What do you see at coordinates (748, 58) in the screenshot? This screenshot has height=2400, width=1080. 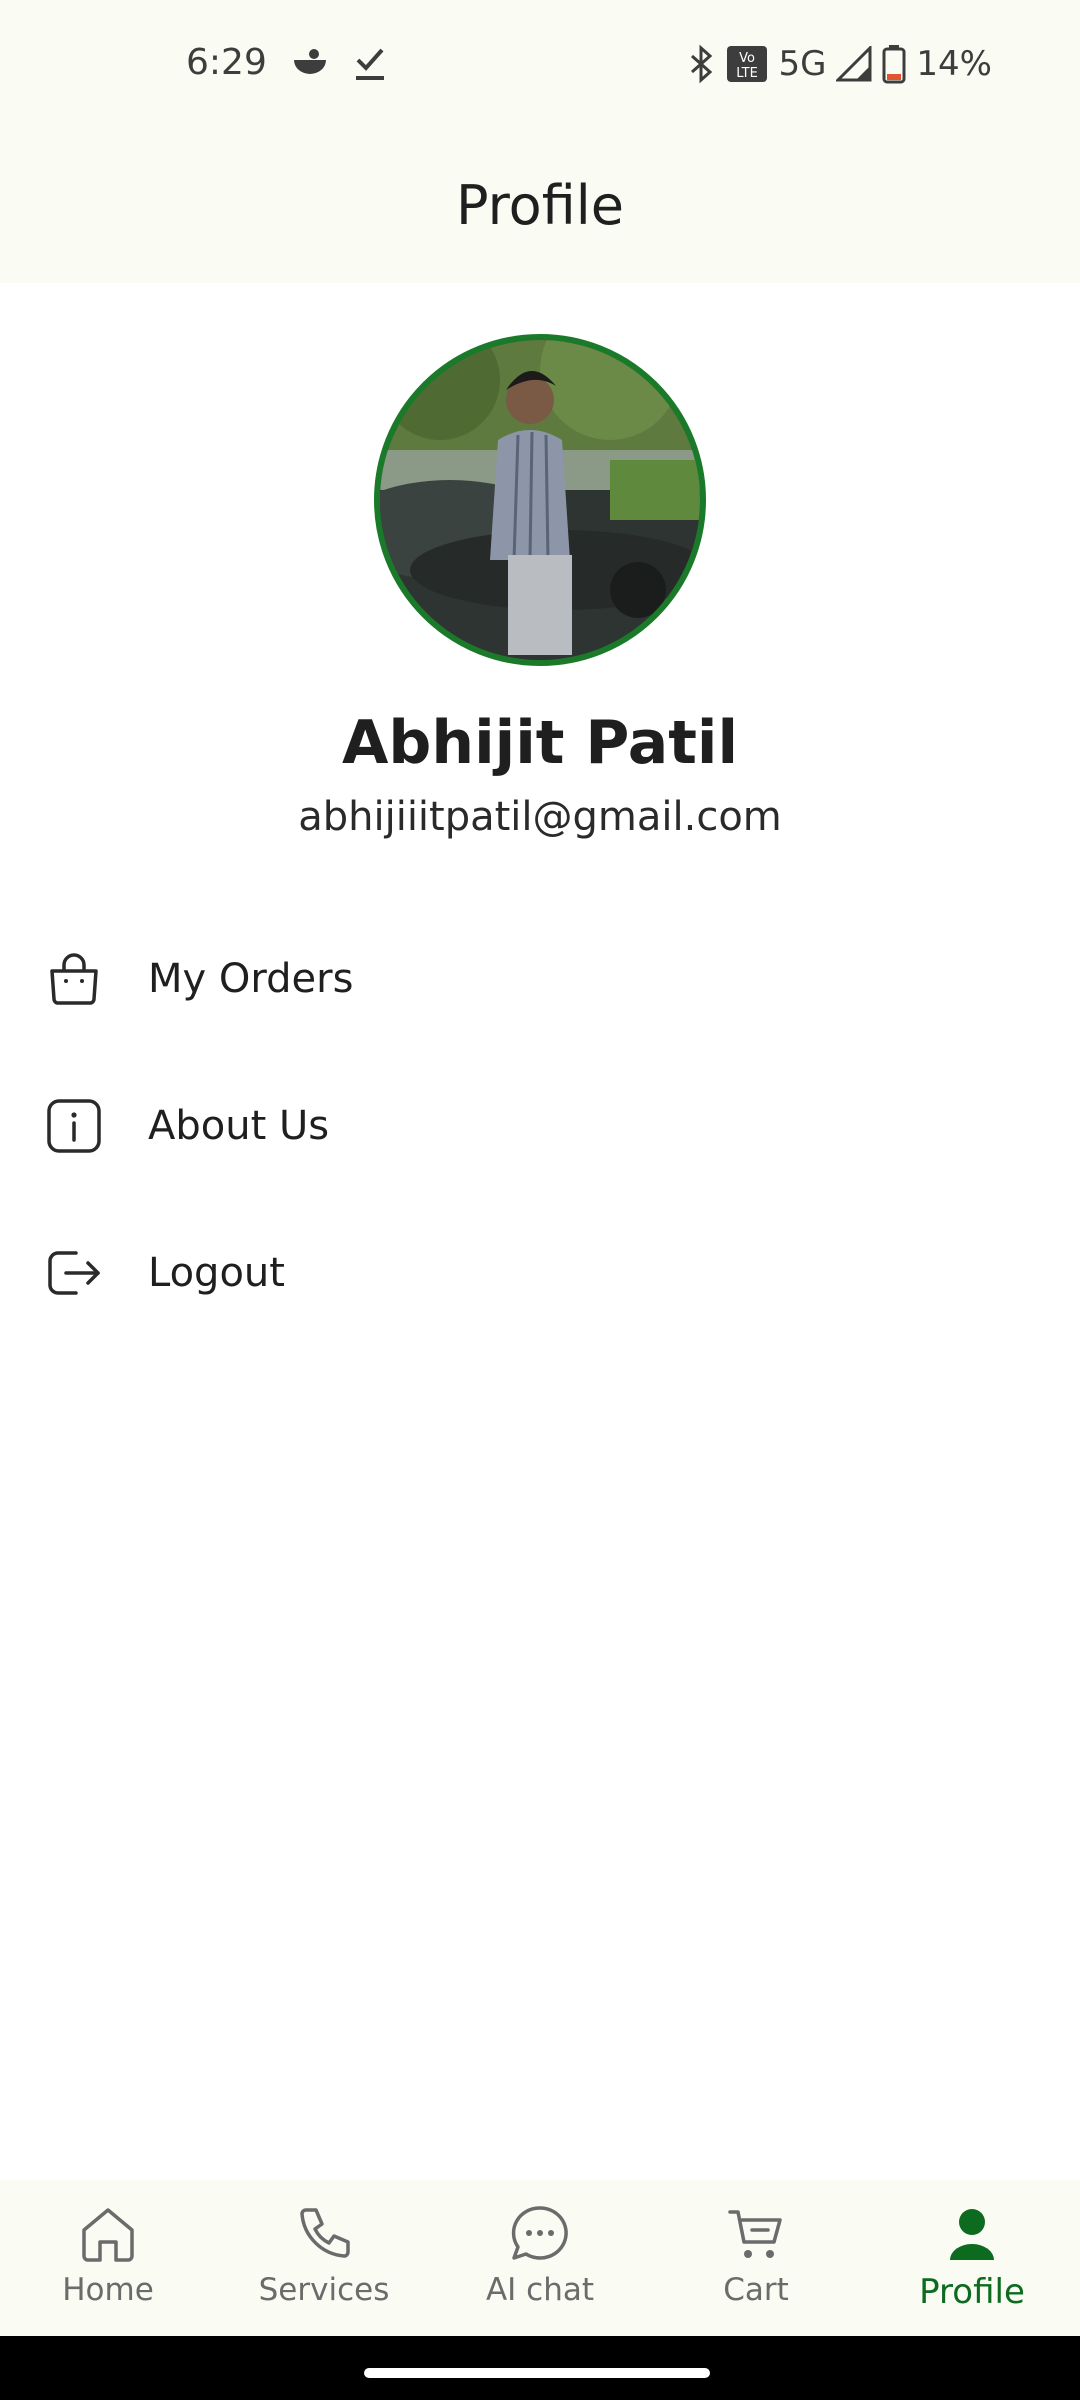 I see `svg-text: Vo` at bounding box center [748, 58].